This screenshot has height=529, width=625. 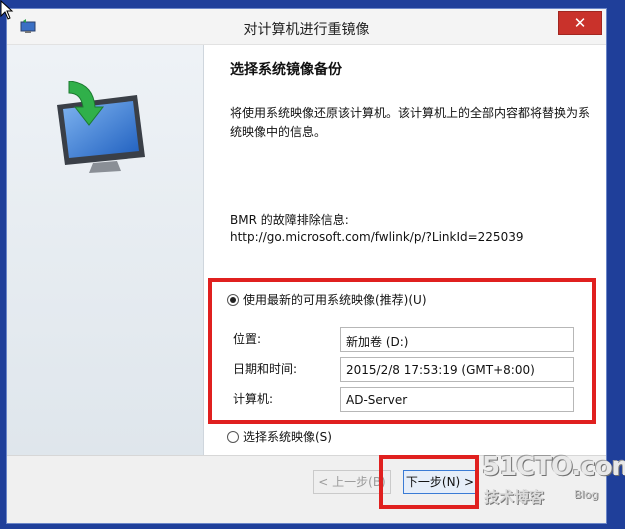 What do you see at coordinates (101, 127) in the screenshot?
I see `monitor-restore-icon` at bounding box center [101, 127].